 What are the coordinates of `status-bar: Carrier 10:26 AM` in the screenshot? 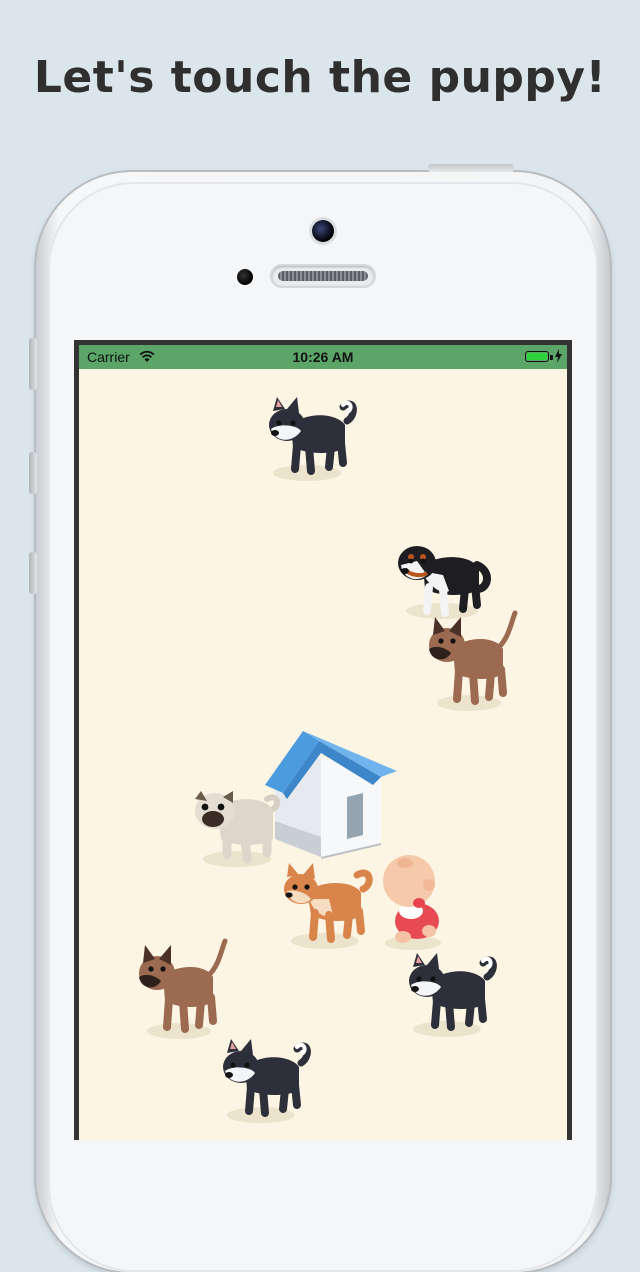 It's located at (323, 357).